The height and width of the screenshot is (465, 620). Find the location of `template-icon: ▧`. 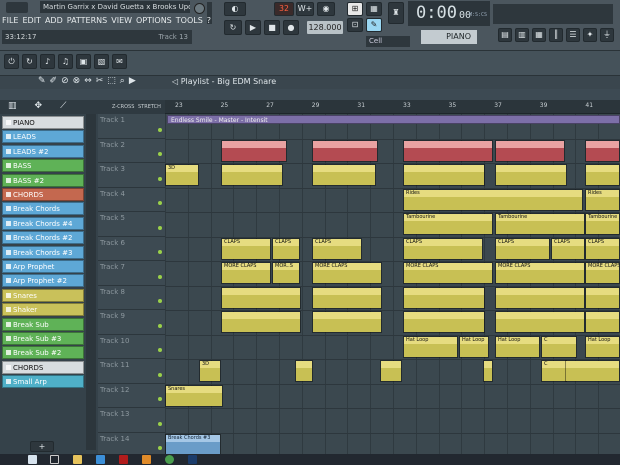

template-icon: ▧ is located at coordinates (101, 61).